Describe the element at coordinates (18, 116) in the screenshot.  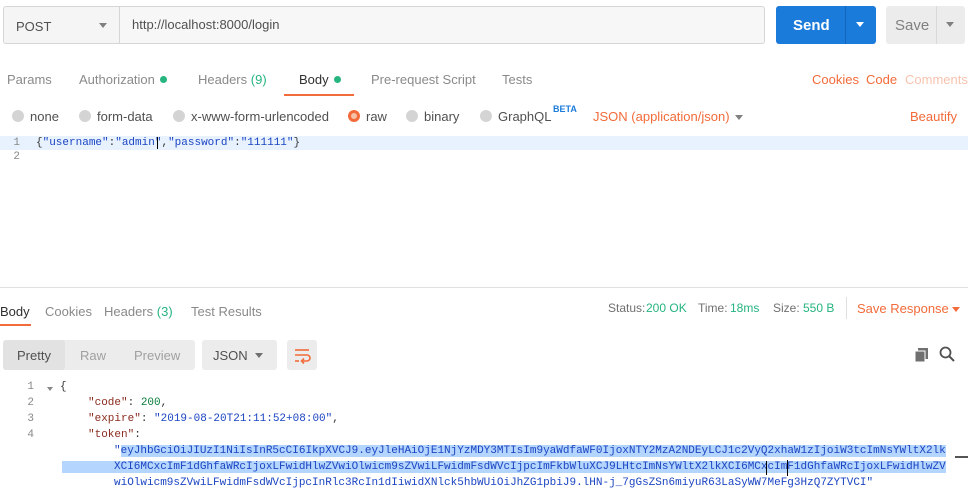
I see `radio-none` at that location.